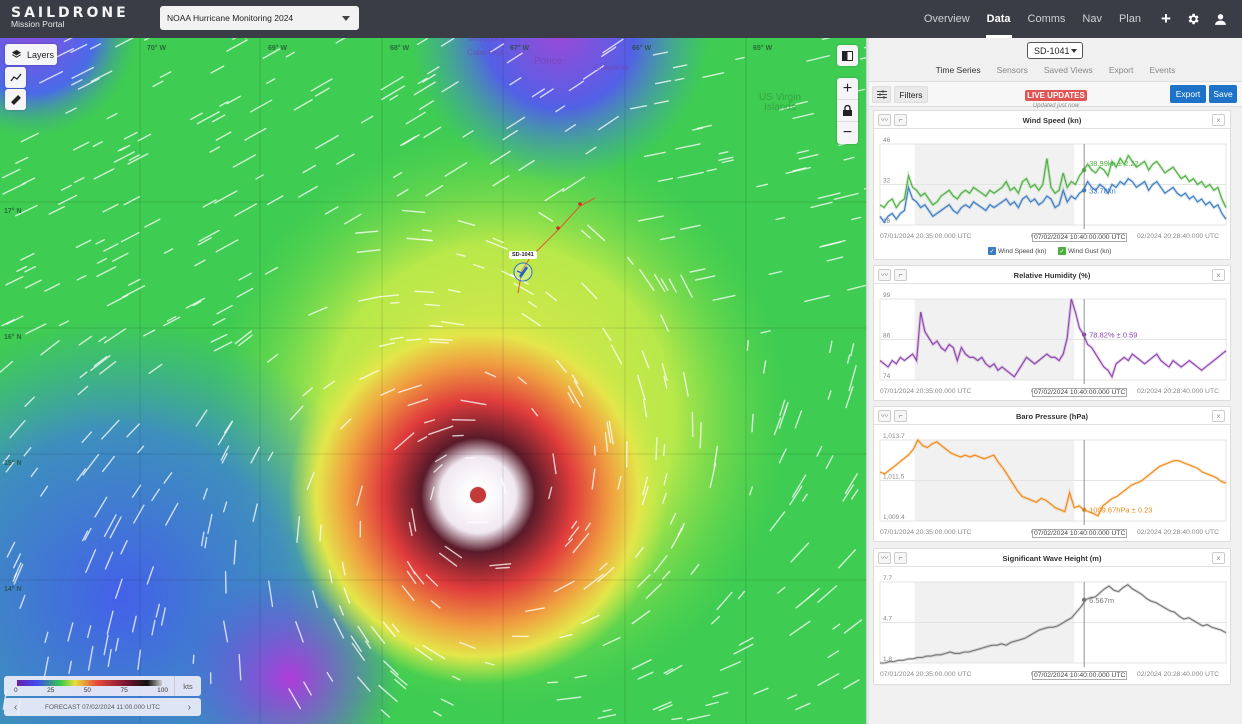 This screenshot has height=724, width=1242. Describe the element at coordinates (1052, 275) in the screenshot. I see `chart-title: Relative Humidity (%)` at that location.